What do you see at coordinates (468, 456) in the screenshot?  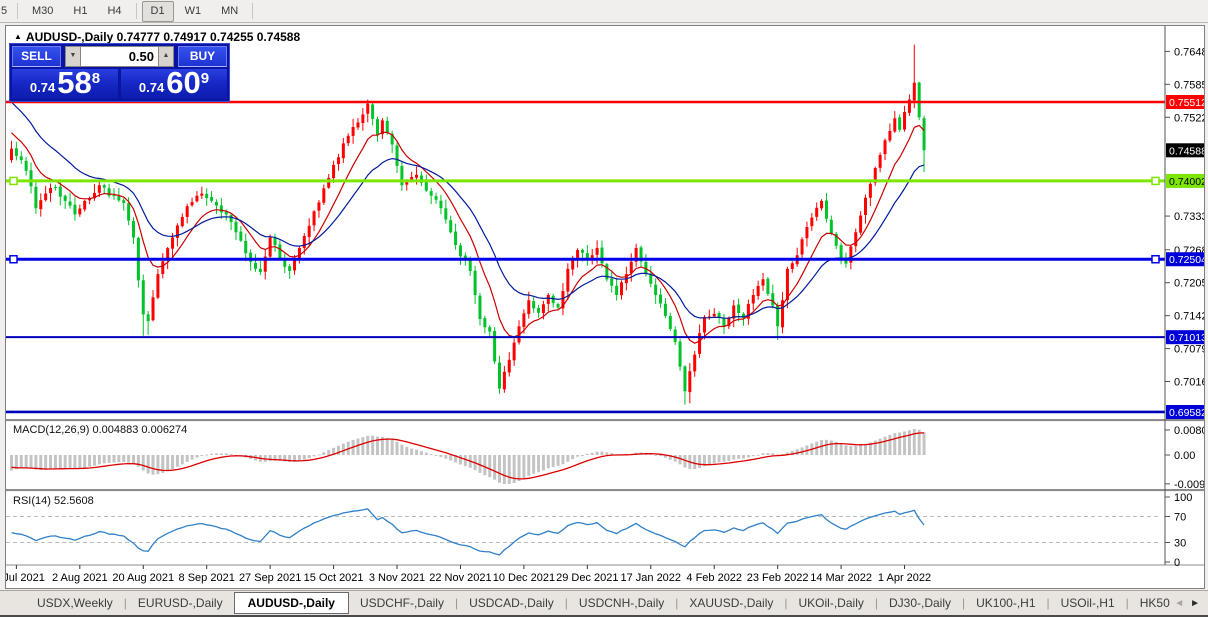 I see `macd-histogram` at bounding box center [468, 456].